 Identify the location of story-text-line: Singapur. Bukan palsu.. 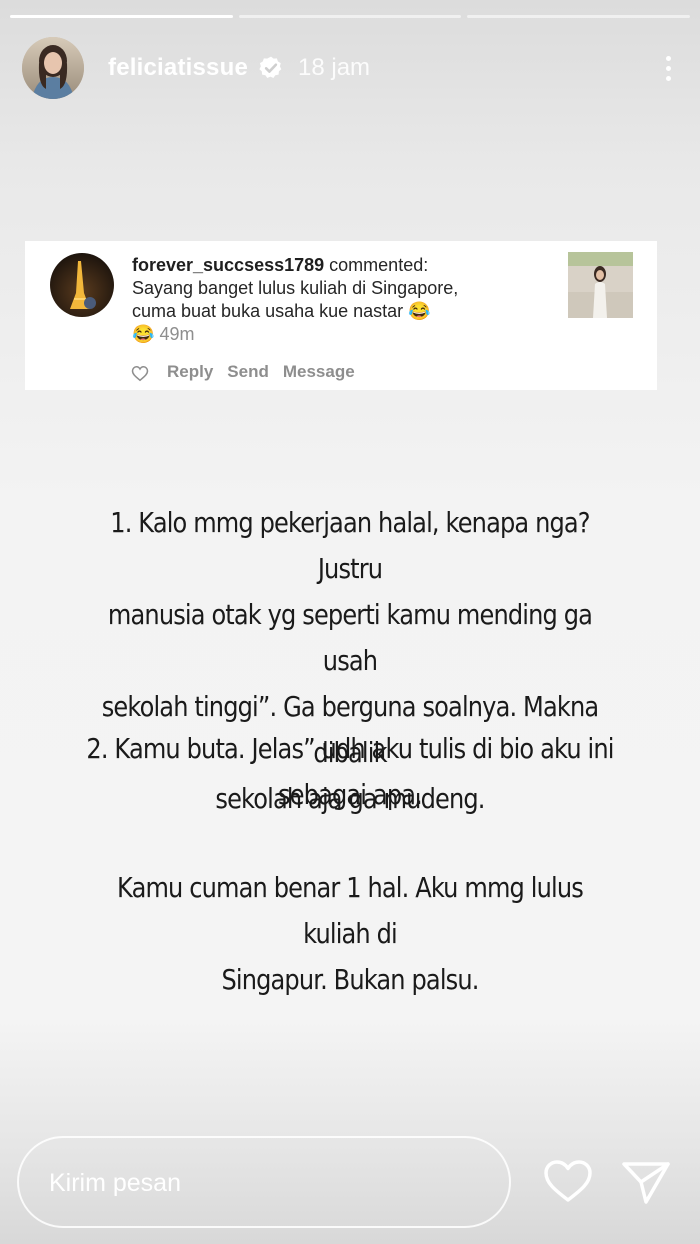
(350, 979).